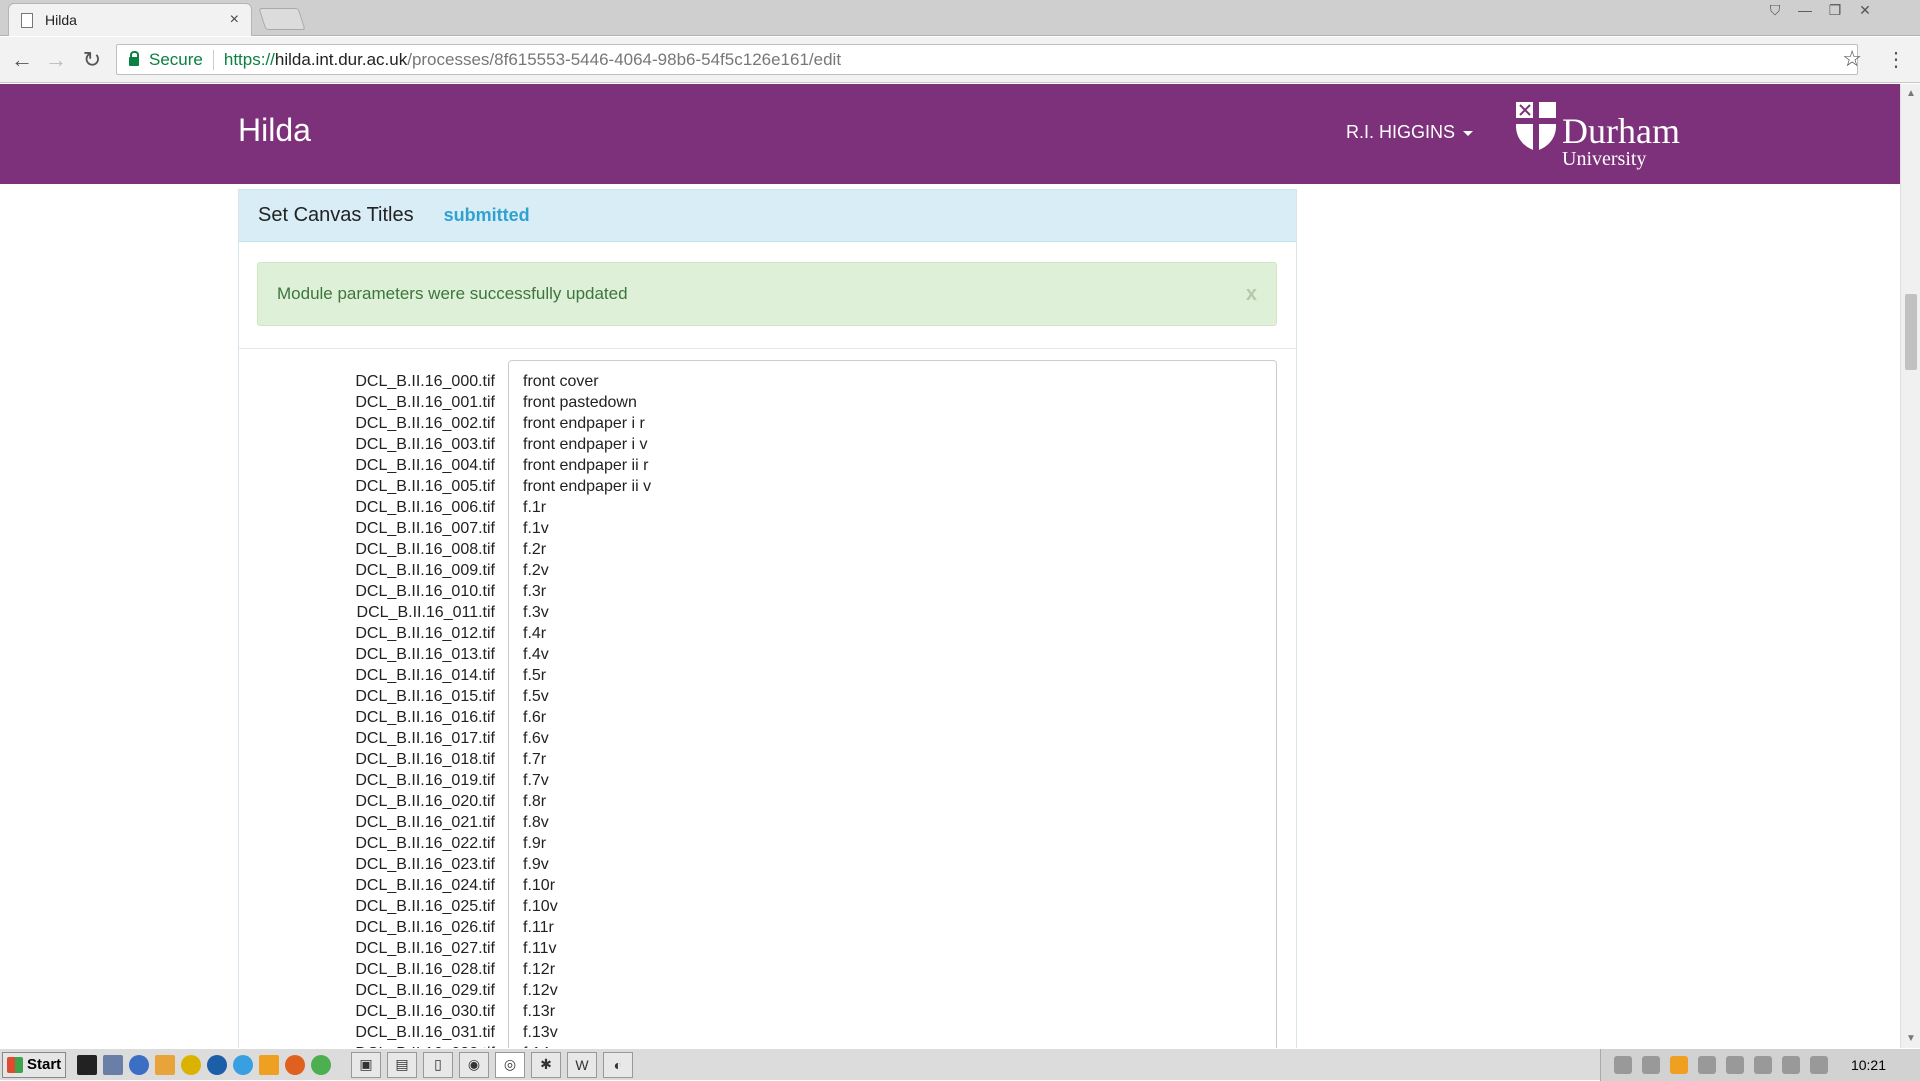  Describe the element at coordinates (546, 1064) in the screenshot. I see `taskbar-acrobat: ✱` at that location.